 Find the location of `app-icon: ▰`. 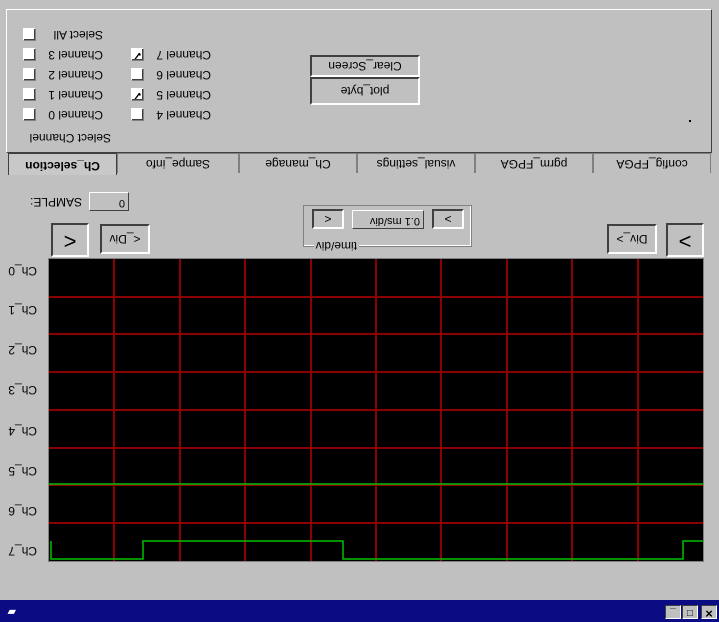

app-icon: ▰ is located at coordinates (11, 612).